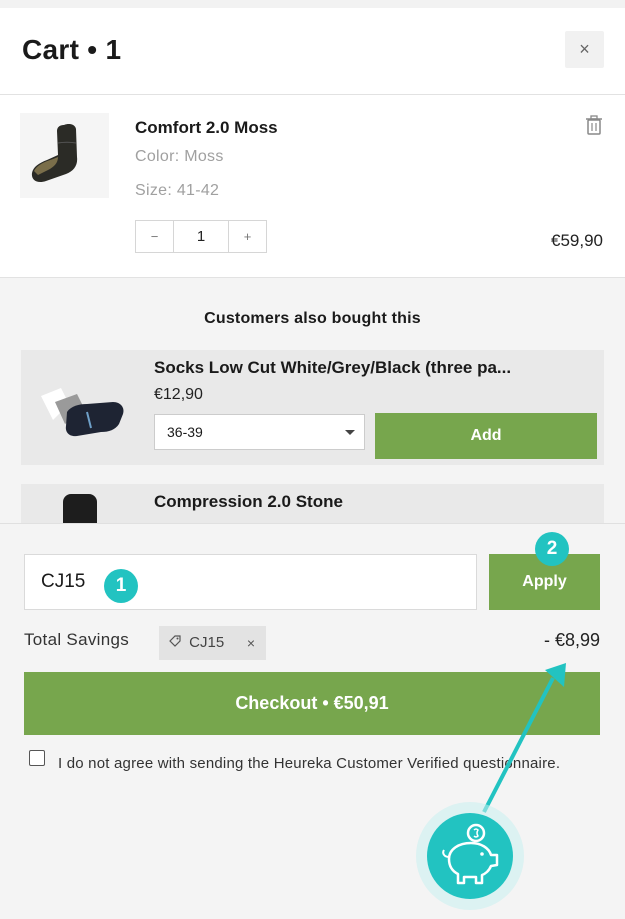 The height and width of the screenshot is (919, 625). What do you see at coordinates (312, 51) in the screenshot?
I see `cart-header: Cart • 1 ×` at bounding box center [312, 51].